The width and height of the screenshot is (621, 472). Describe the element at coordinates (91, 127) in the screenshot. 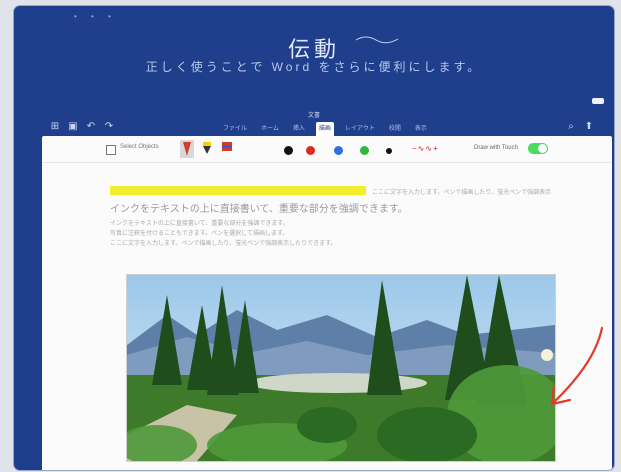

I see `undo-icon: ↶` at that location.